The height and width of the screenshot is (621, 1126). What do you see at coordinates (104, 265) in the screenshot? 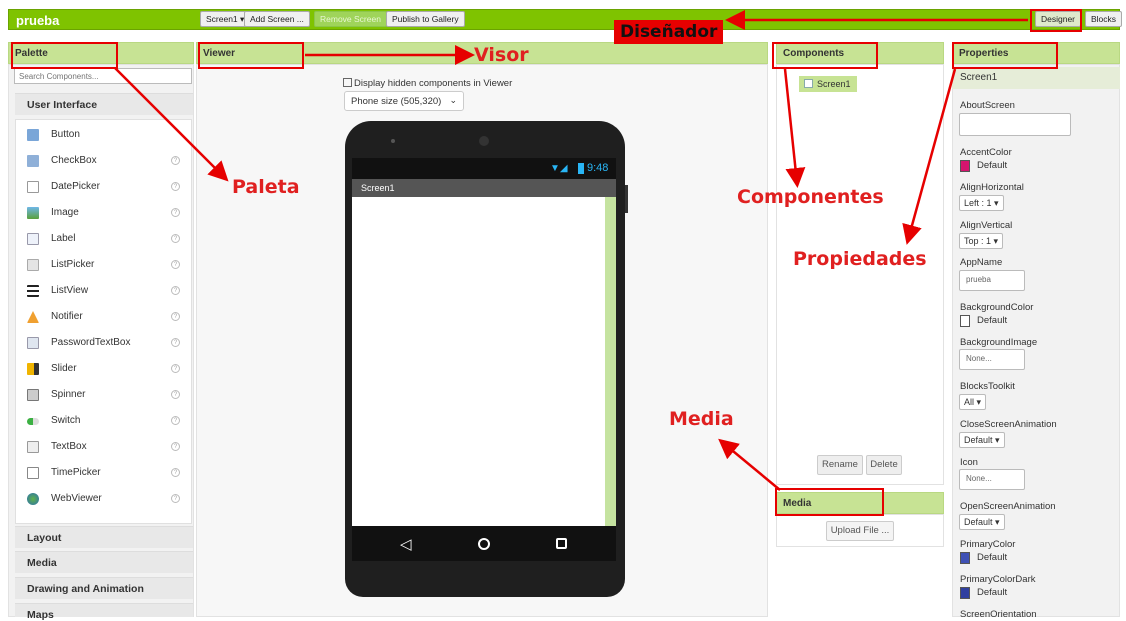
I see `palette-item-listpicker: ListPicker ?` at bounding box center [104, 265].